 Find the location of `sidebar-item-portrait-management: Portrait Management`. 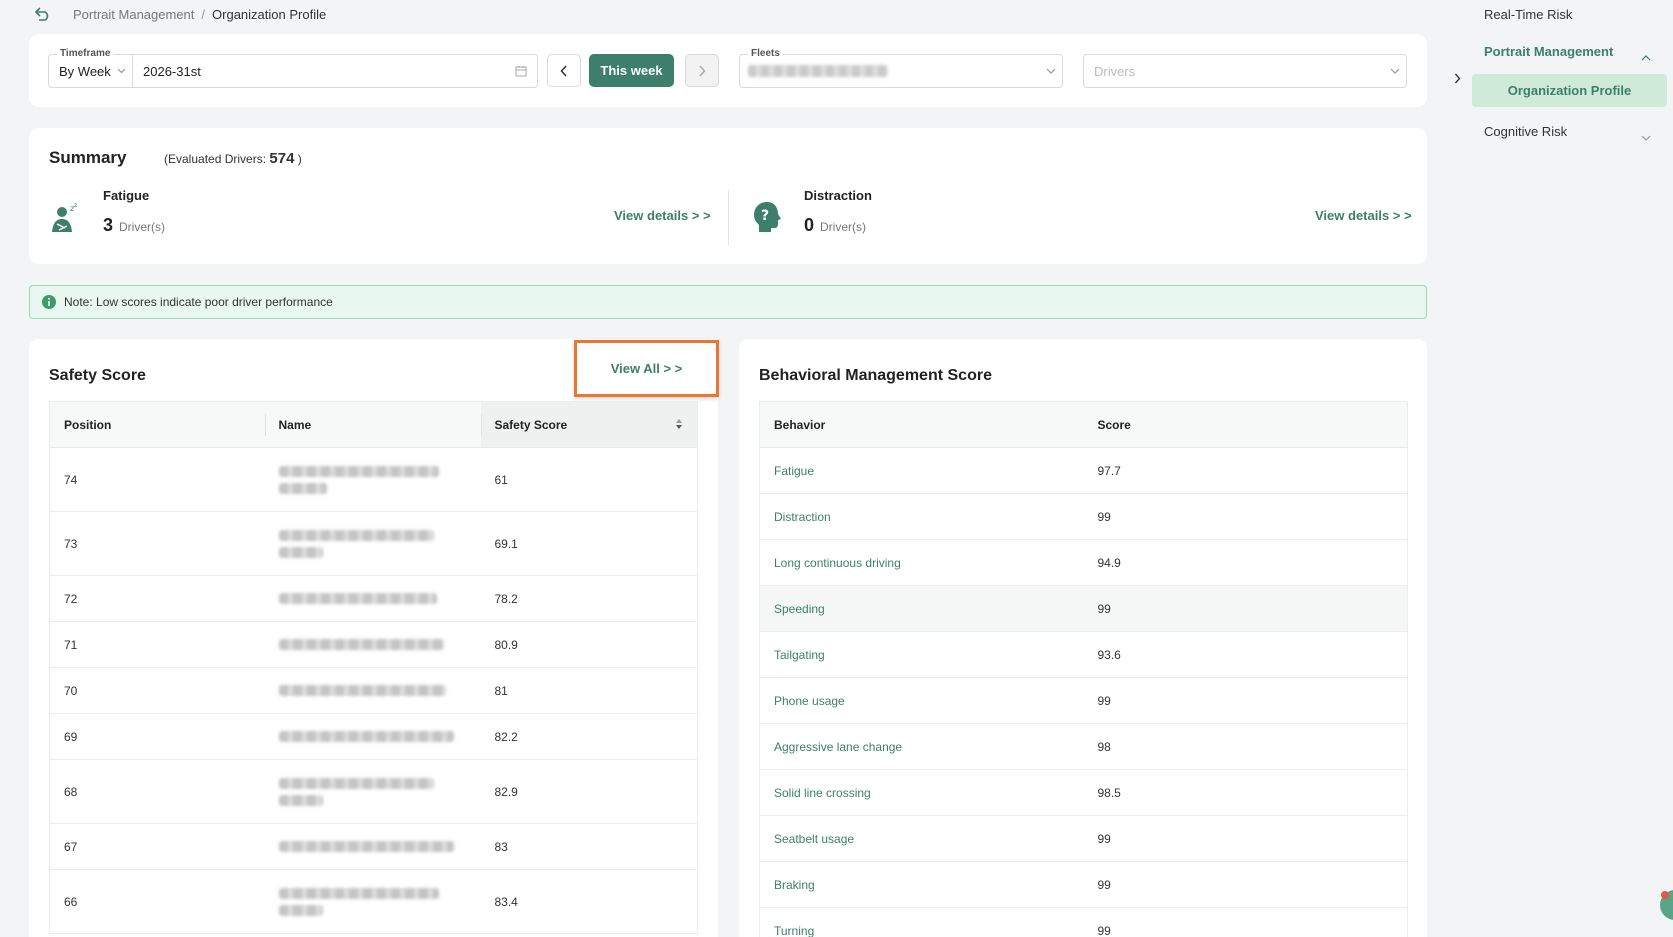

sidebar-item-portrait-management: Portrait Management is located at coordinates (1548, 51).